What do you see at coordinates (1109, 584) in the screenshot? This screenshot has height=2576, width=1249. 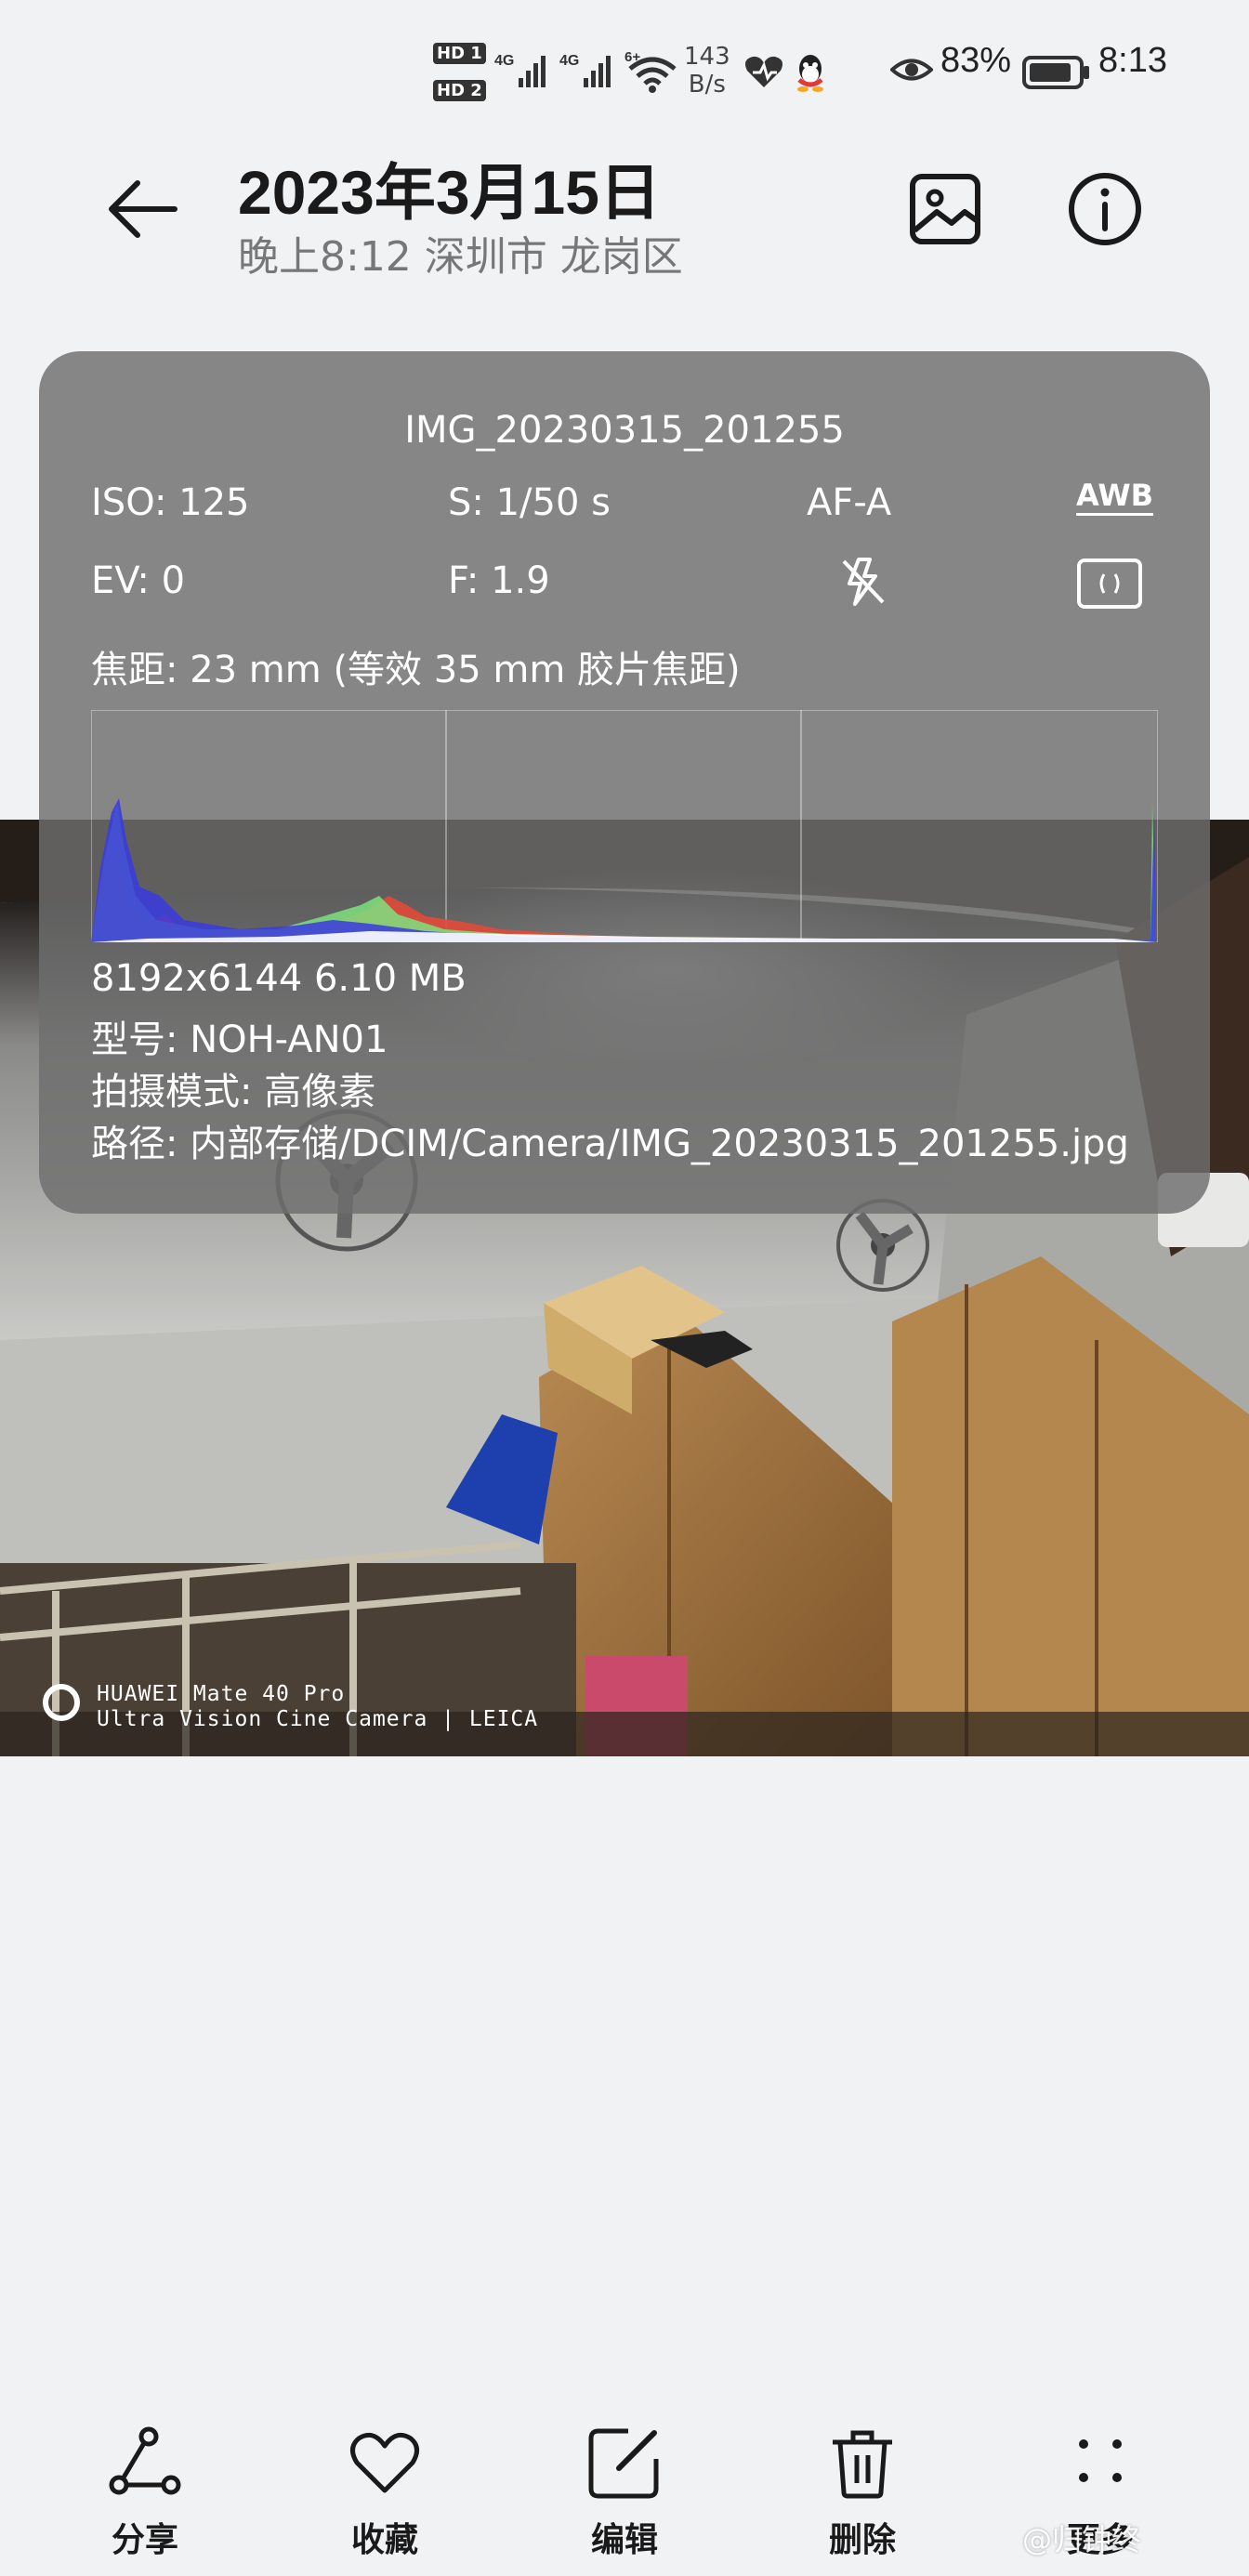 I see `metering-mode-icon` at bounding box center [1109, 584].